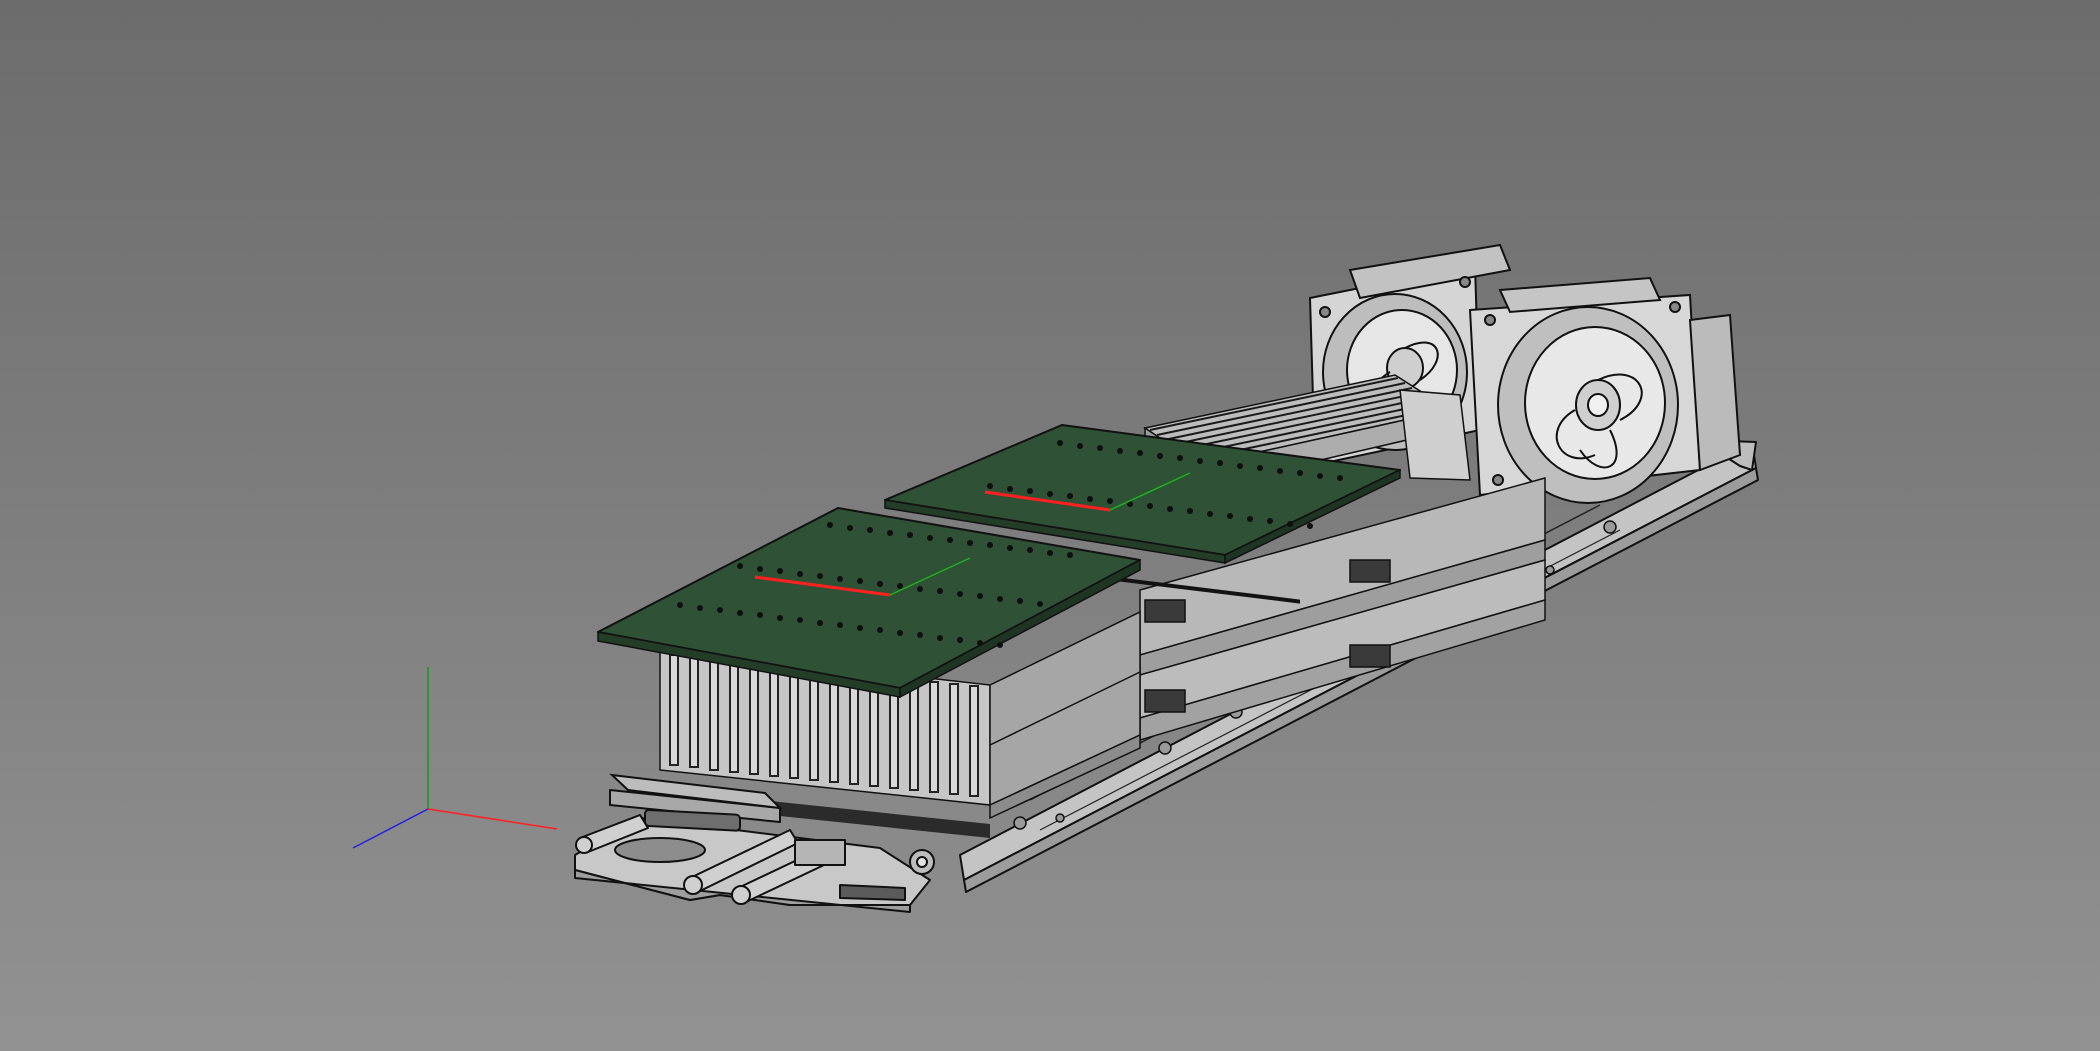  I want to click on z-axis, so click(390, 828).